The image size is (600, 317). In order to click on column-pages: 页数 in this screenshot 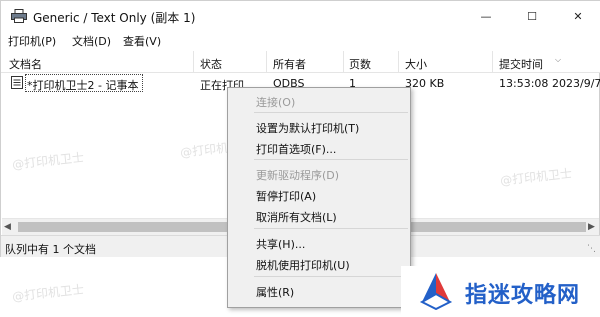, I will do `click(360, 64)`.